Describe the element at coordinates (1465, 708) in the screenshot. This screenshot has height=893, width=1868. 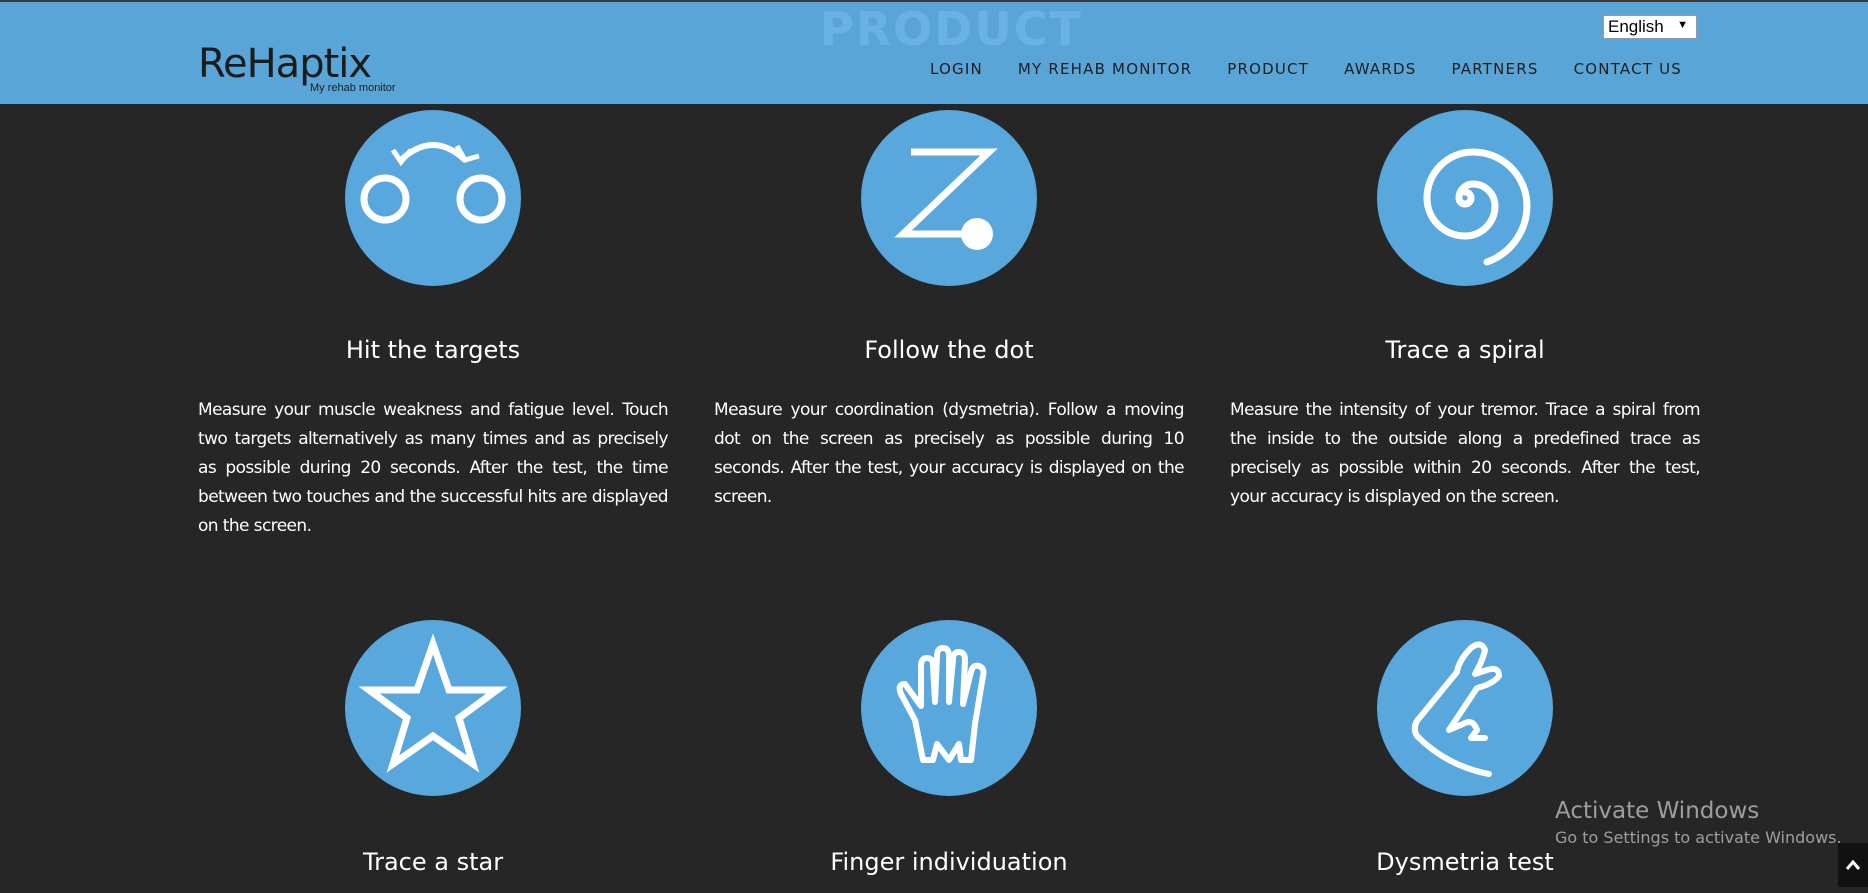
I see `pointing-arm-icon` at that location.